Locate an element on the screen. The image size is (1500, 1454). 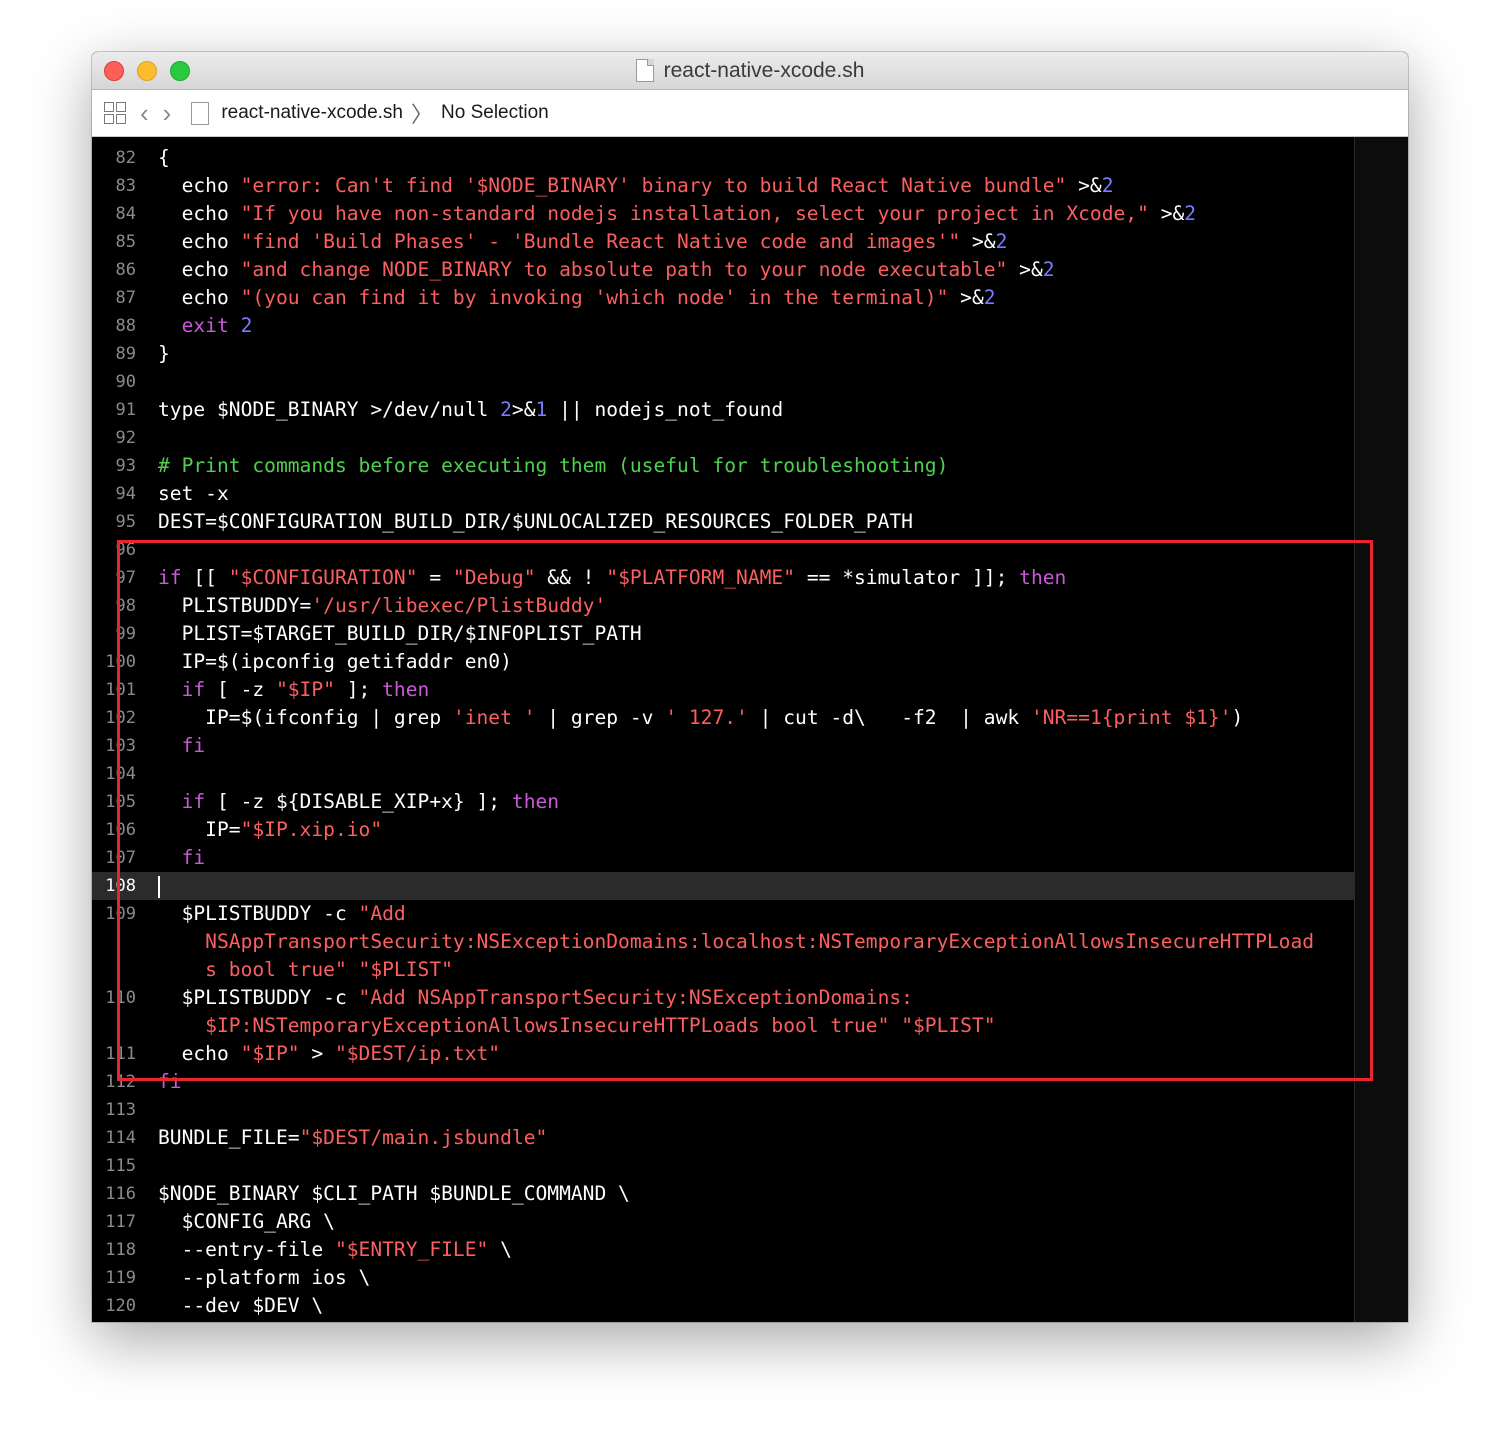
line-source: BUNDLE_FILE="$DEST/main.jsbundle" is located at coordinates (341, 1138).